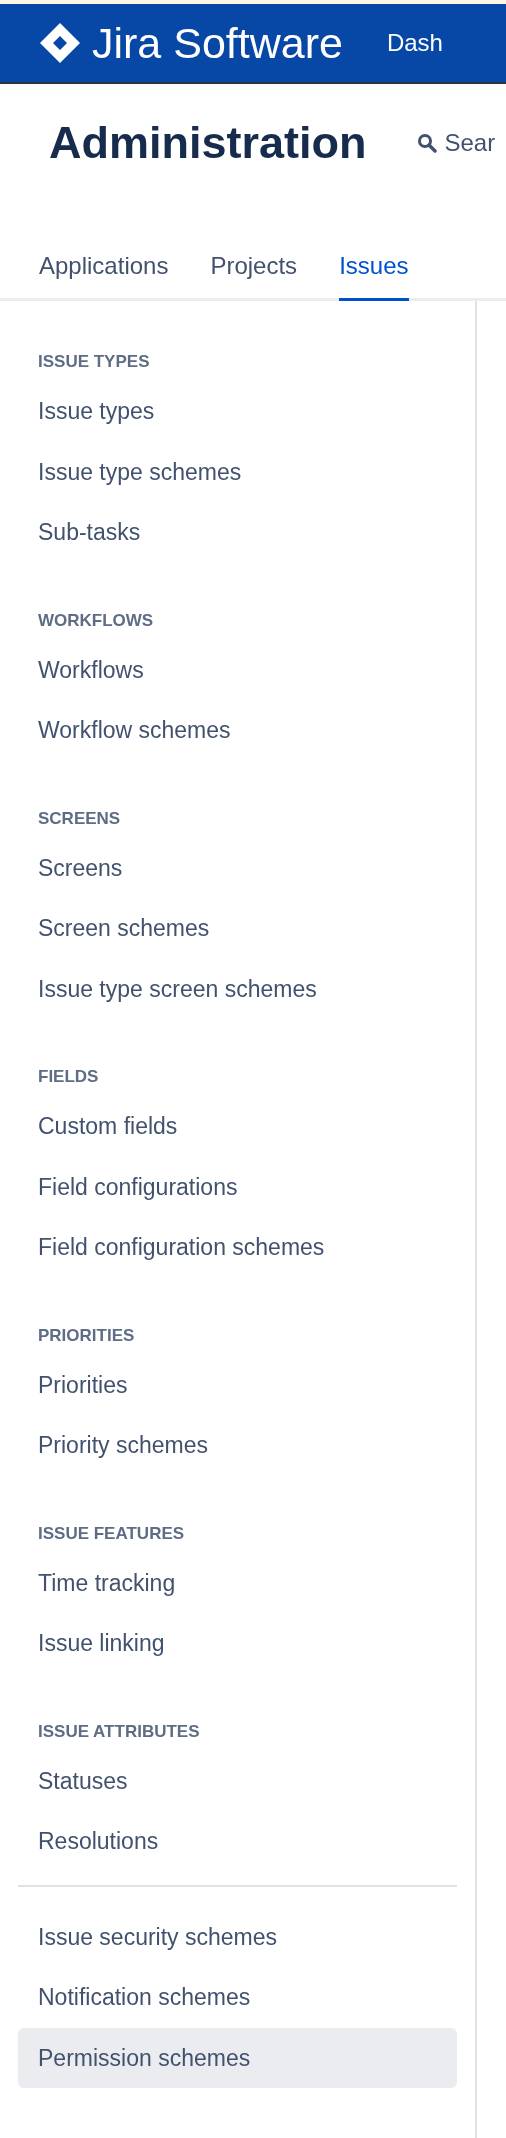 This screenshot has height=2138, width=506. I want to click on tab: Applications, so click(104, 274).